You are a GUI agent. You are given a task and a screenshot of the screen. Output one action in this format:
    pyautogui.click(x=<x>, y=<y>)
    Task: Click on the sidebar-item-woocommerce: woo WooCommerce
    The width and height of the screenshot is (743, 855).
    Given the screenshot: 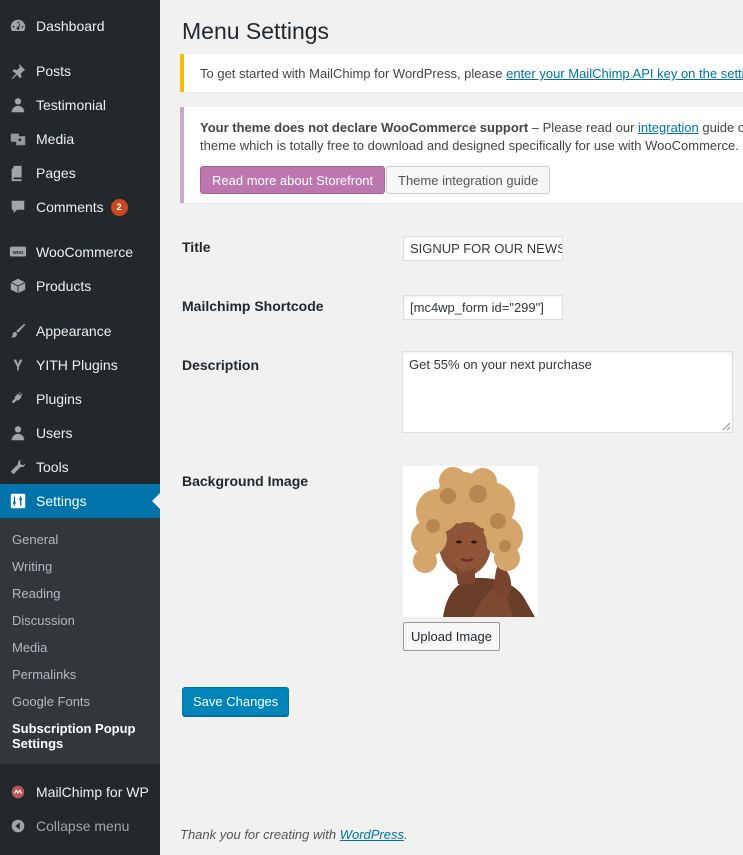 What is the action you would take?
    pyautogui.click(x=80, y=252)
    